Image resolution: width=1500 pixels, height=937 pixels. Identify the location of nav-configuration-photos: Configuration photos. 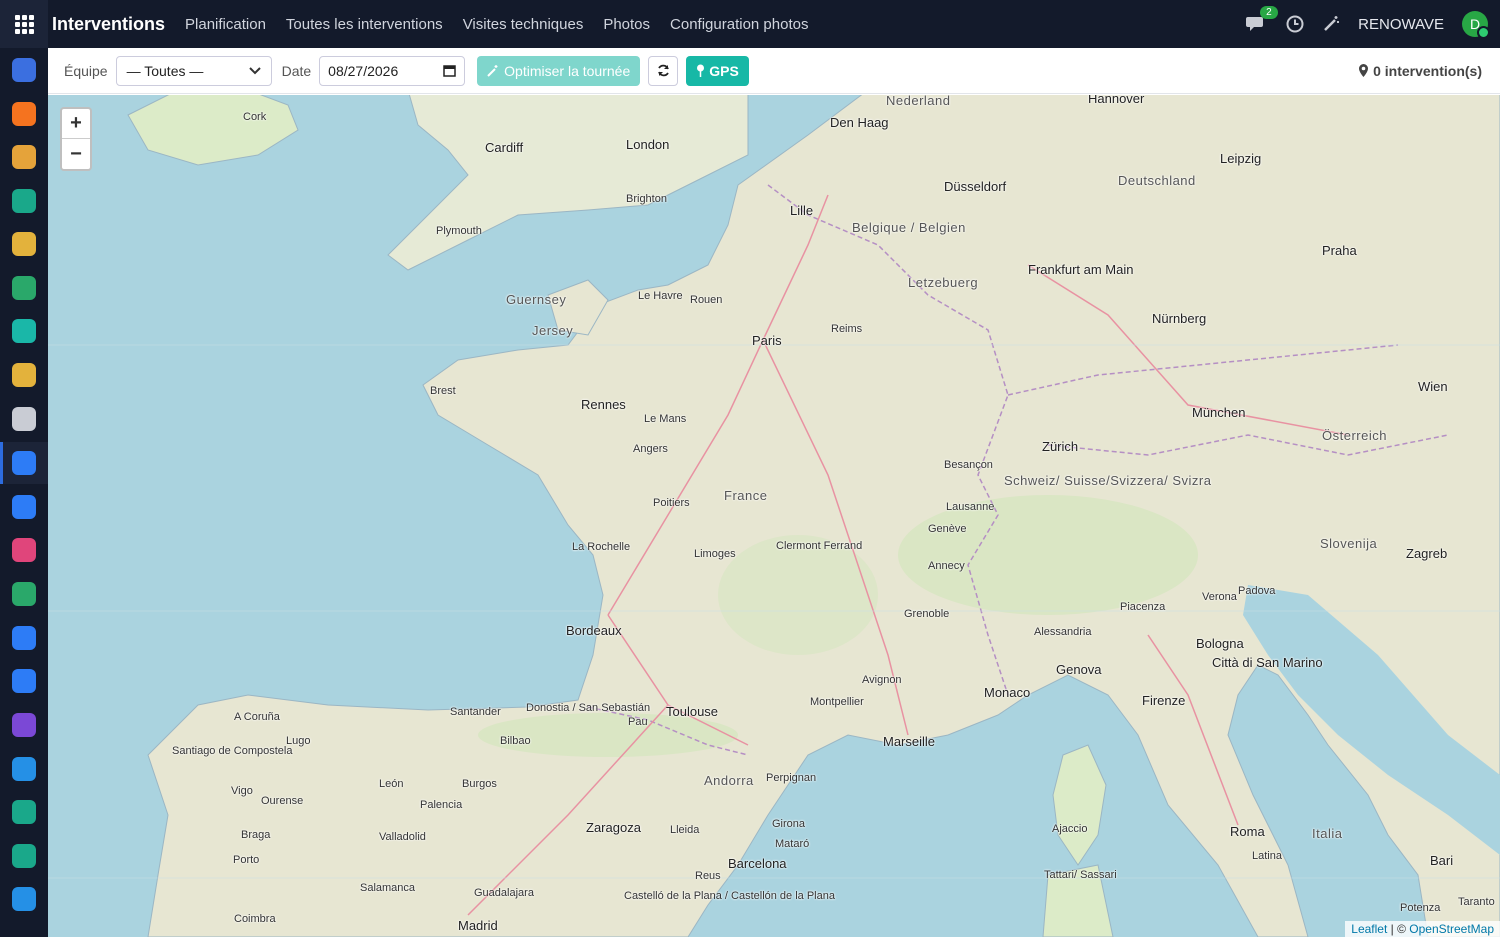
(739, 24).